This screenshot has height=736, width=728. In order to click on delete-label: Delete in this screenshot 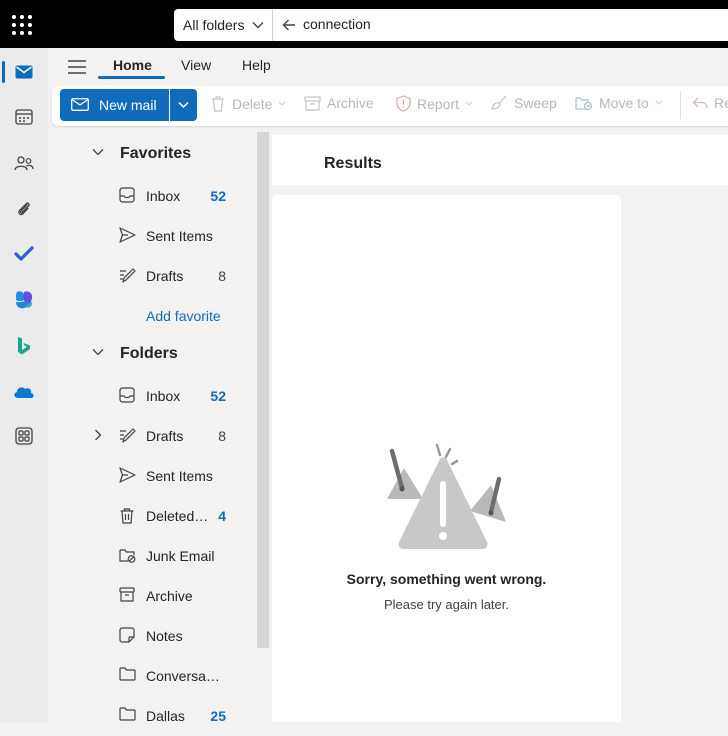, I will do `click(252, 103)`.